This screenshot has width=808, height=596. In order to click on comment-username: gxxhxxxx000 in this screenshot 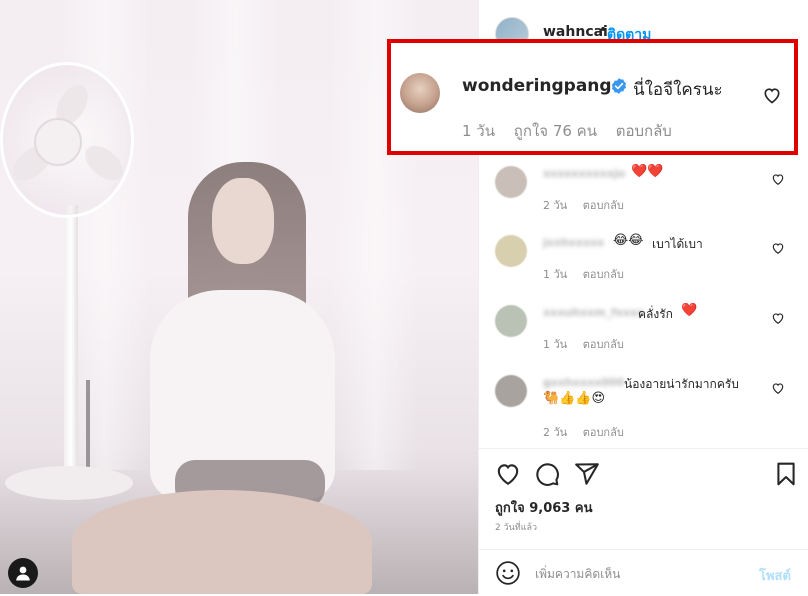, I will do `click(583, 382)`.